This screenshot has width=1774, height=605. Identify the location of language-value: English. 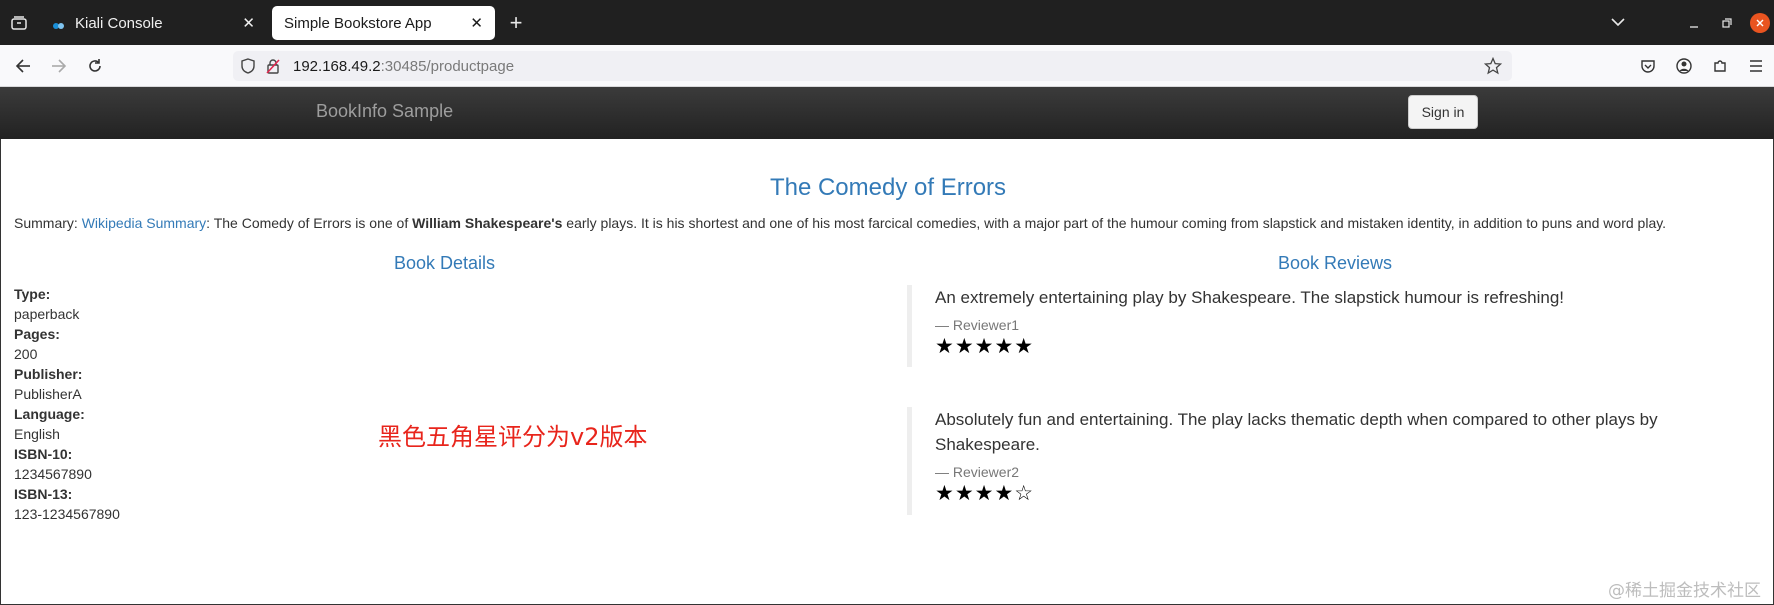
(37, 434).